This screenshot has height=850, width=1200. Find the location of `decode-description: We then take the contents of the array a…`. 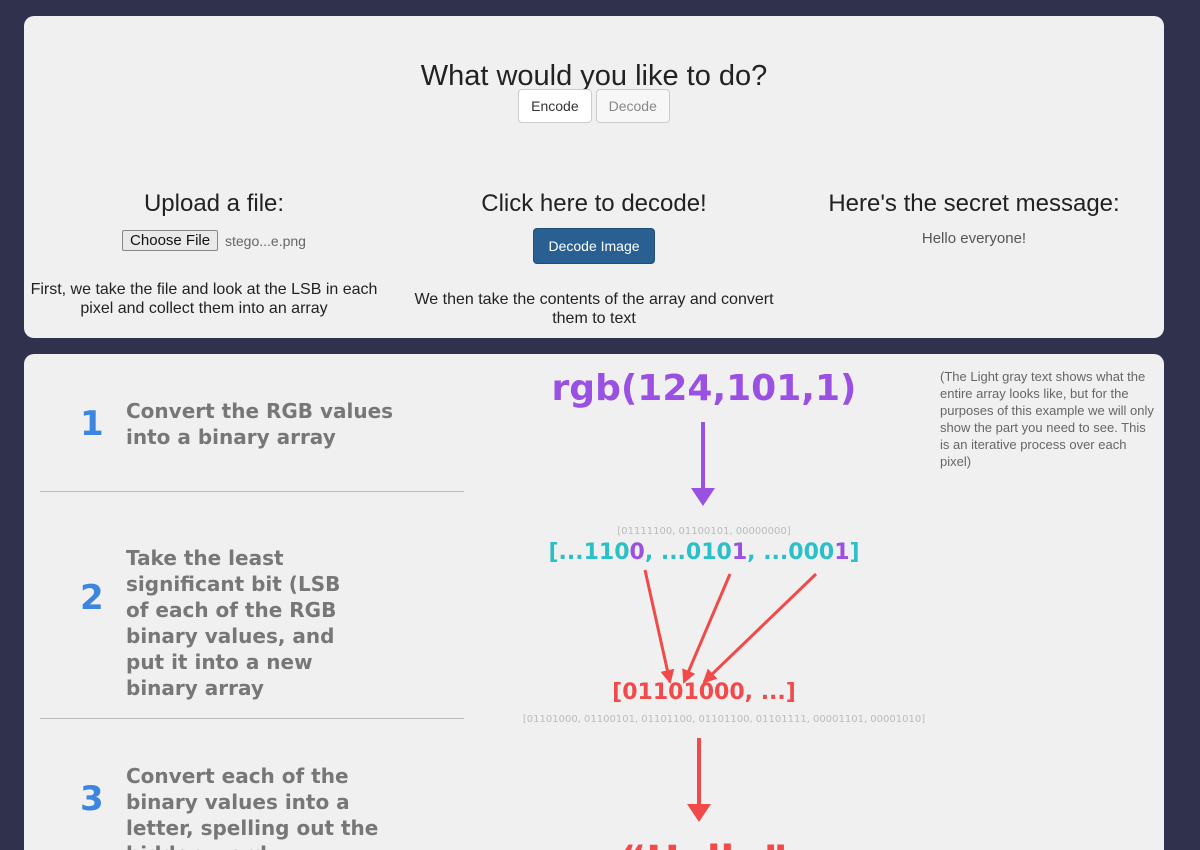

decode-description: We then take the contents of the array a… is located at coordinates (594, 309).